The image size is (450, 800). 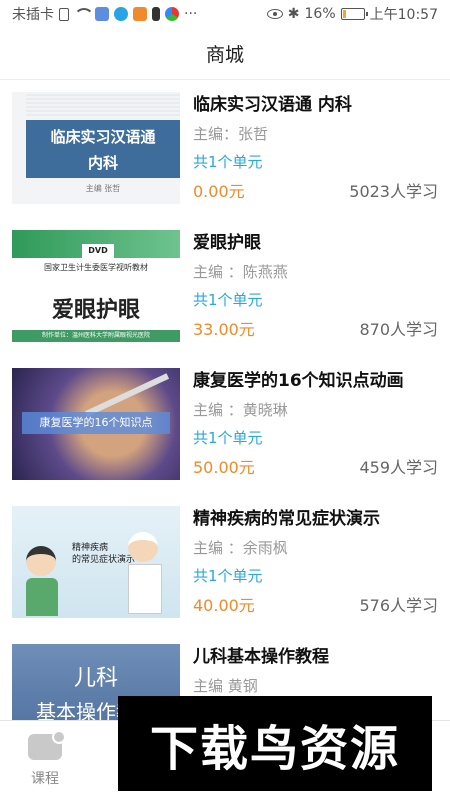 I want to click on clock: 上午10:57, so click(x=403, y=15).